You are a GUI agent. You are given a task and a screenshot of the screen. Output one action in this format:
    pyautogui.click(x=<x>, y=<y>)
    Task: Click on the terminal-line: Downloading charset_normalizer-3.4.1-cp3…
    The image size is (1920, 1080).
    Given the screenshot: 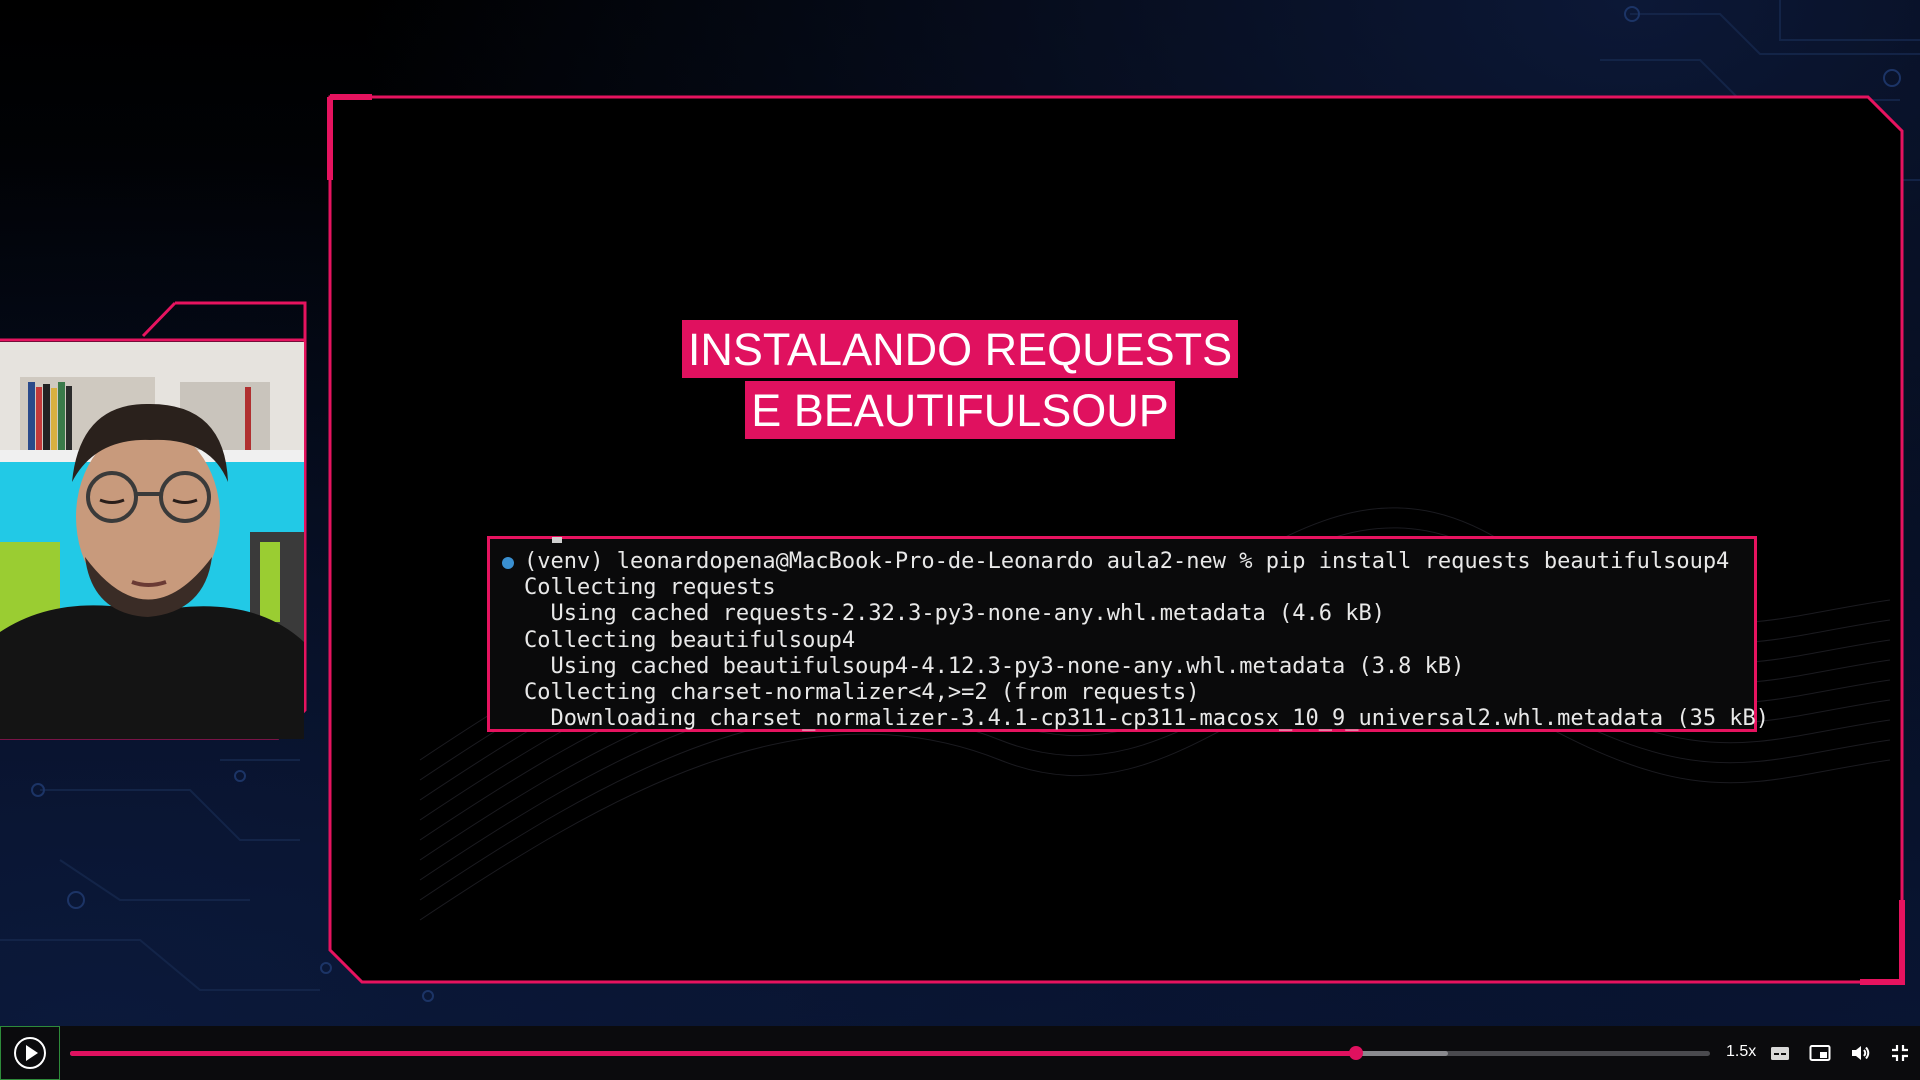 What is the action you would take?
    pyautogui.click(x=1147, y=719)
    